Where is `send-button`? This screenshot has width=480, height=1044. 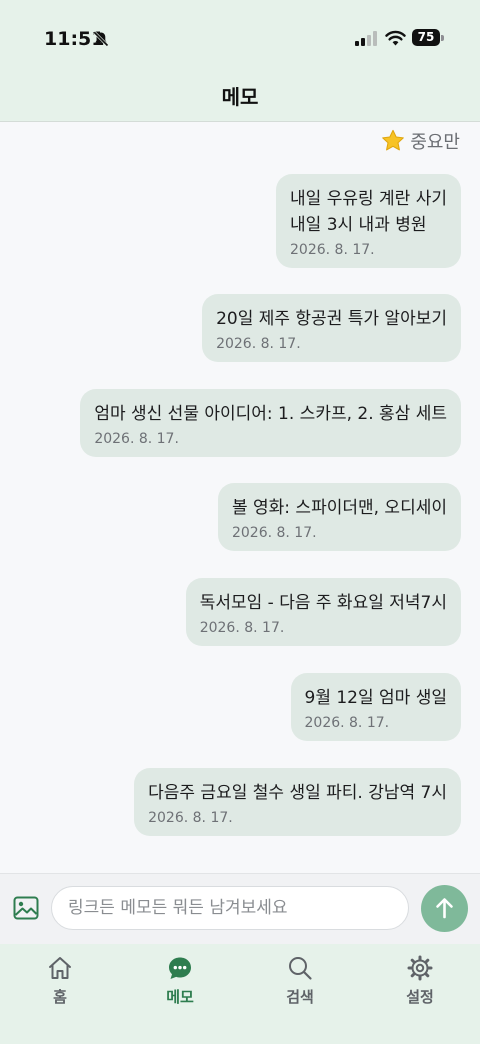
send-button is located at coordinates (444, 908).